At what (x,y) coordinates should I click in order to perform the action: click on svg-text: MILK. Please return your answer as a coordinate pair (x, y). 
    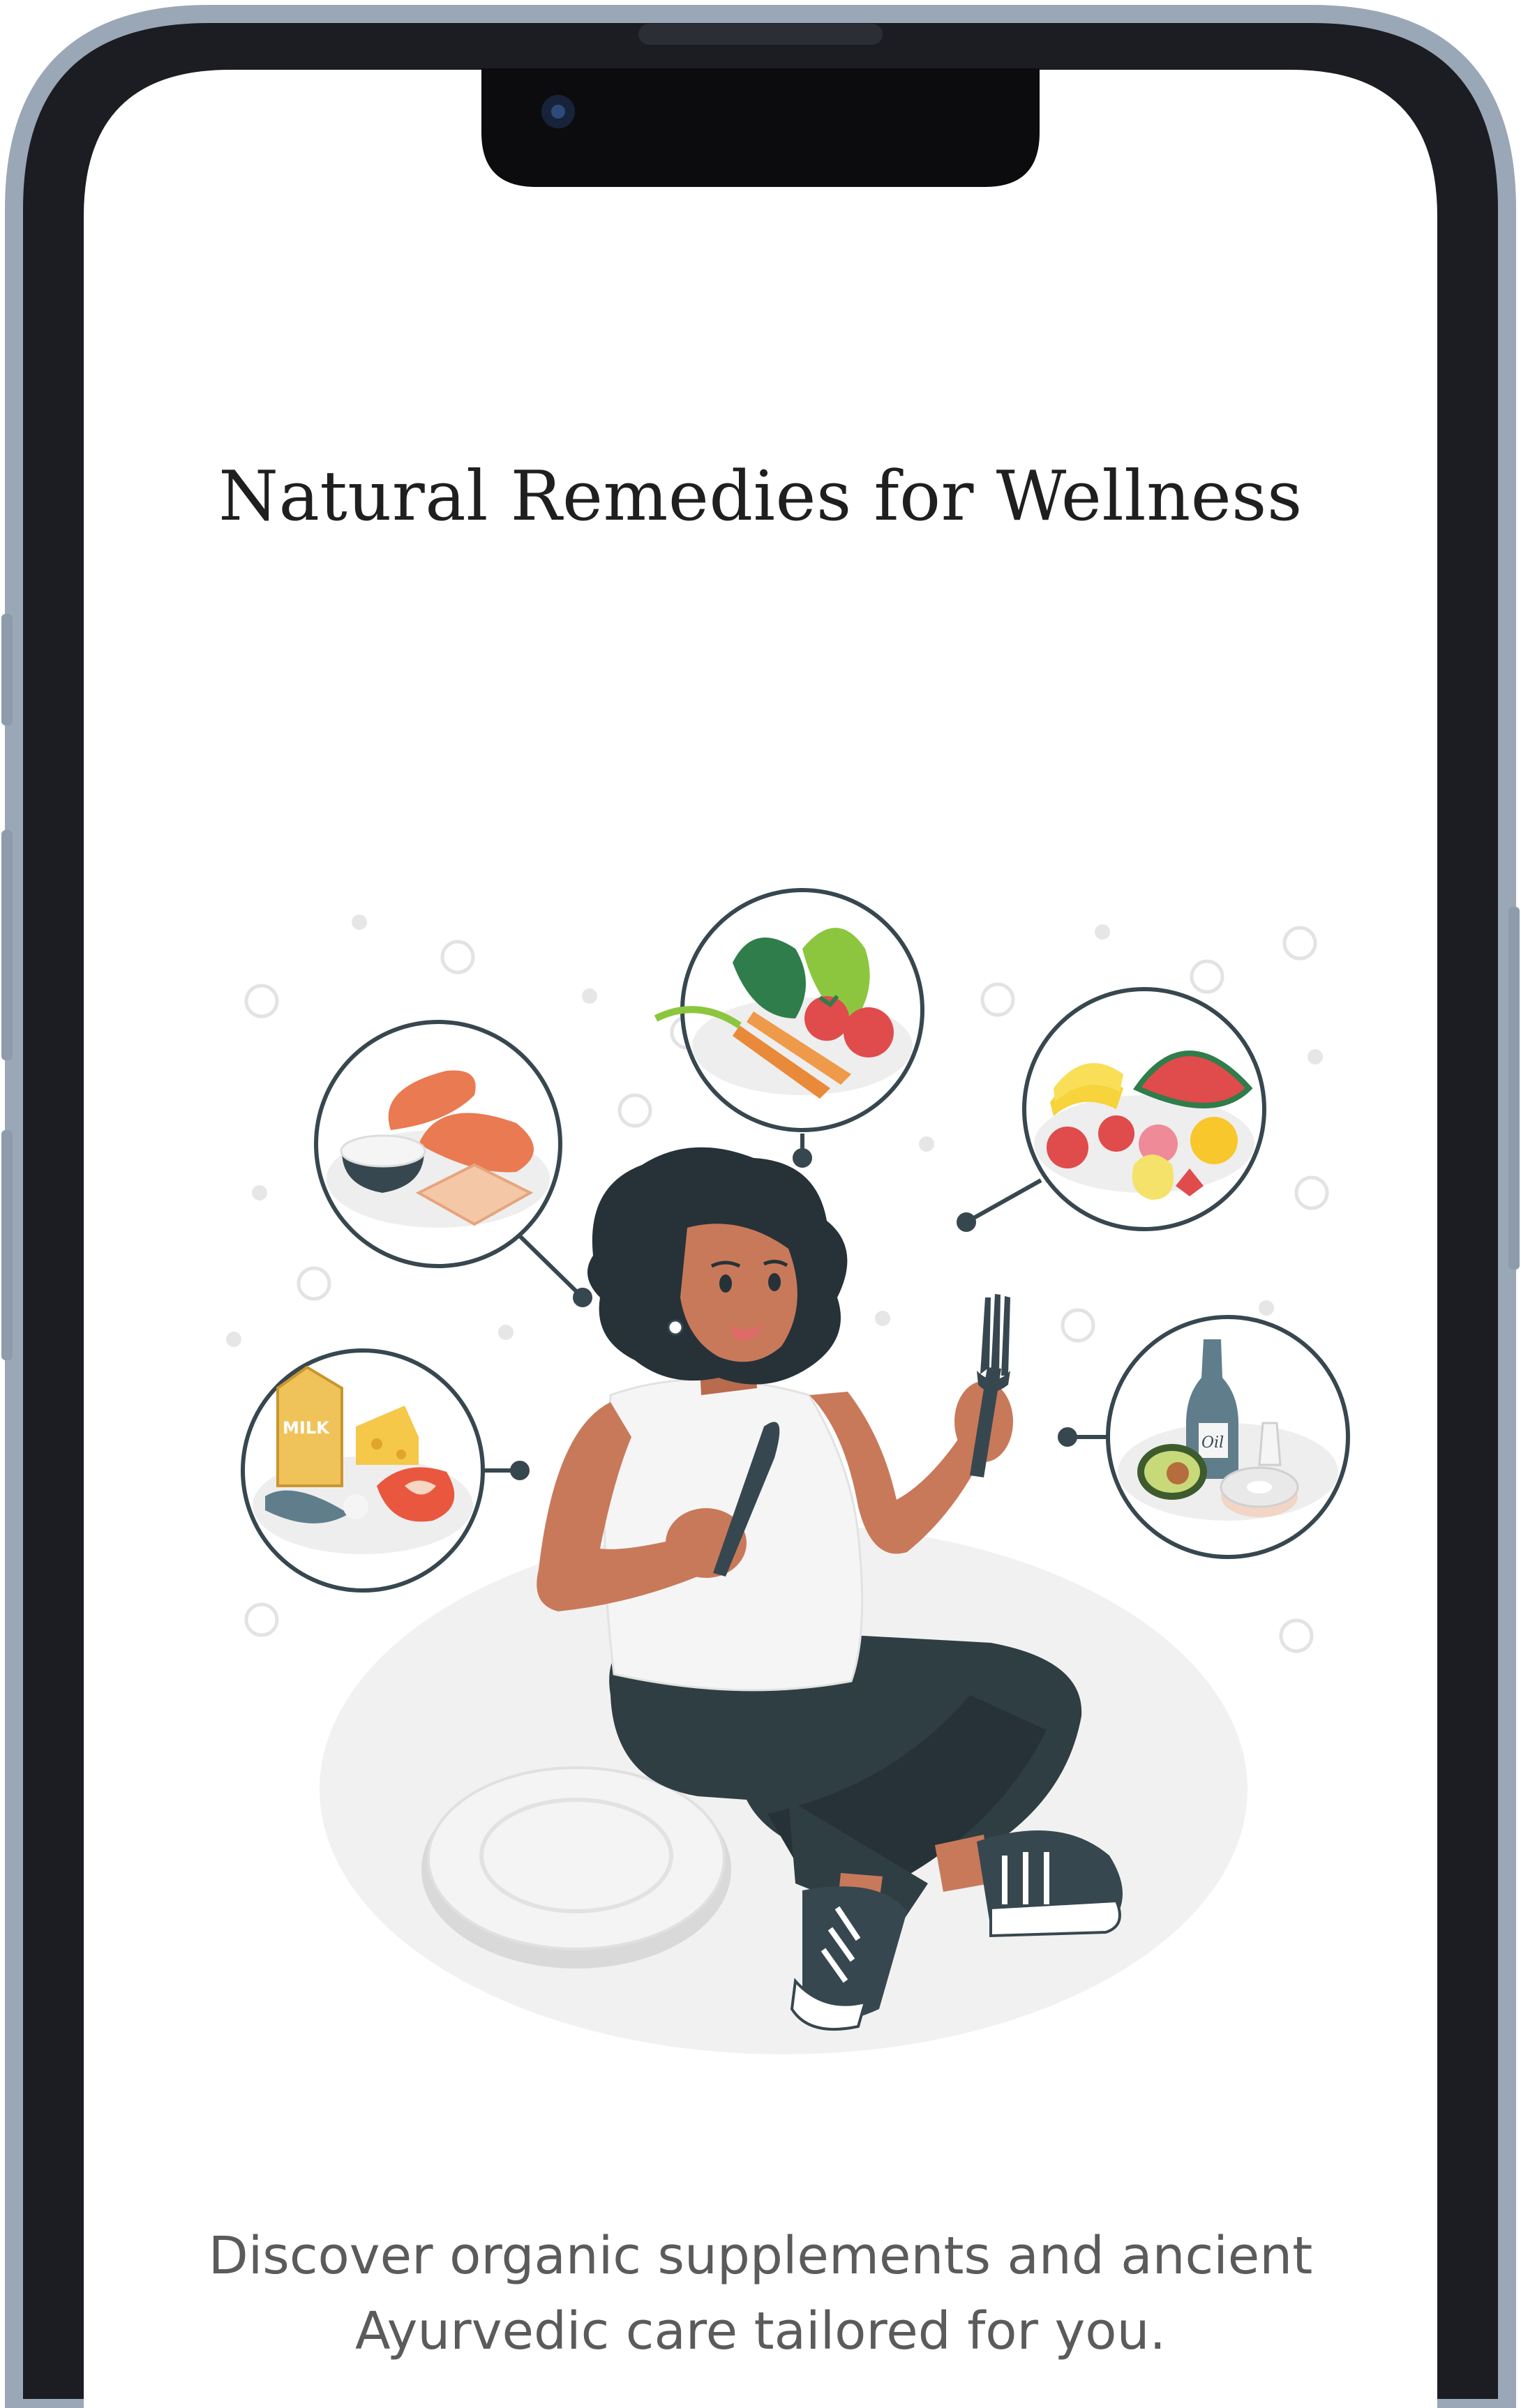
    Looking at the image, I should click on (306, 1428).